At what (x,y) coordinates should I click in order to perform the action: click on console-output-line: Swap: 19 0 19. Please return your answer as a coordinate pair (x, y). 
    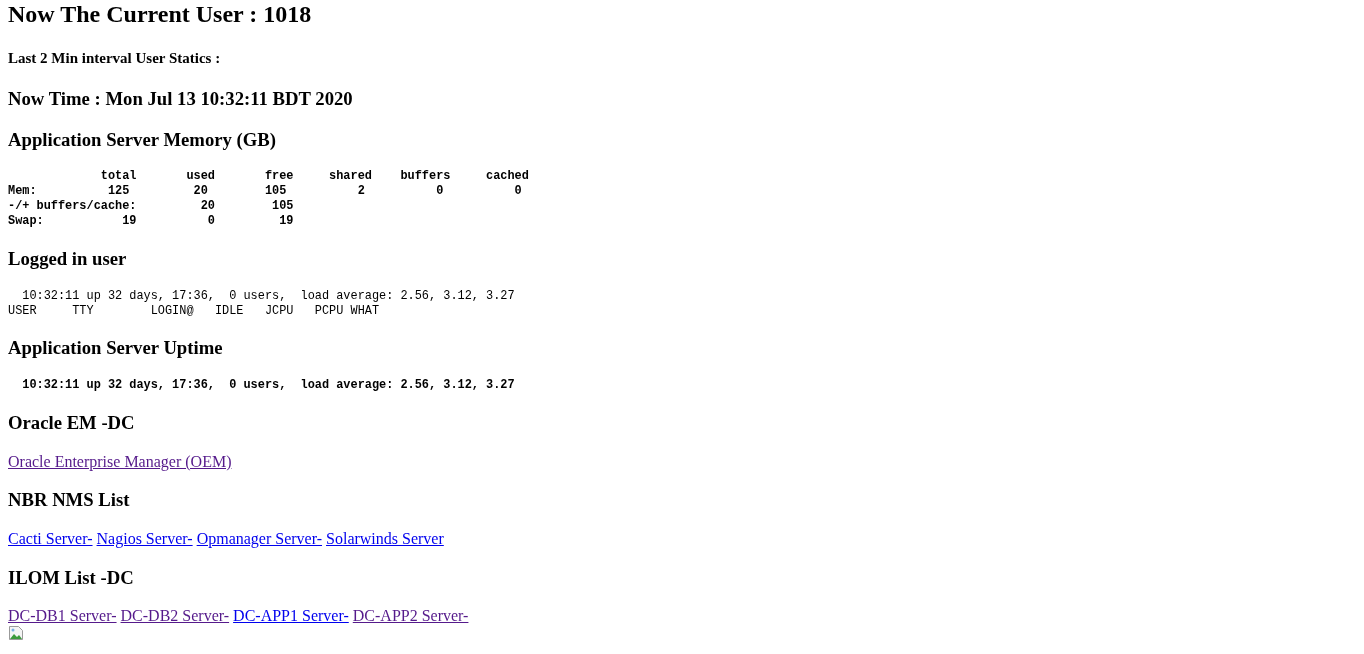
    Looking at the image, I should click on (151, 222).